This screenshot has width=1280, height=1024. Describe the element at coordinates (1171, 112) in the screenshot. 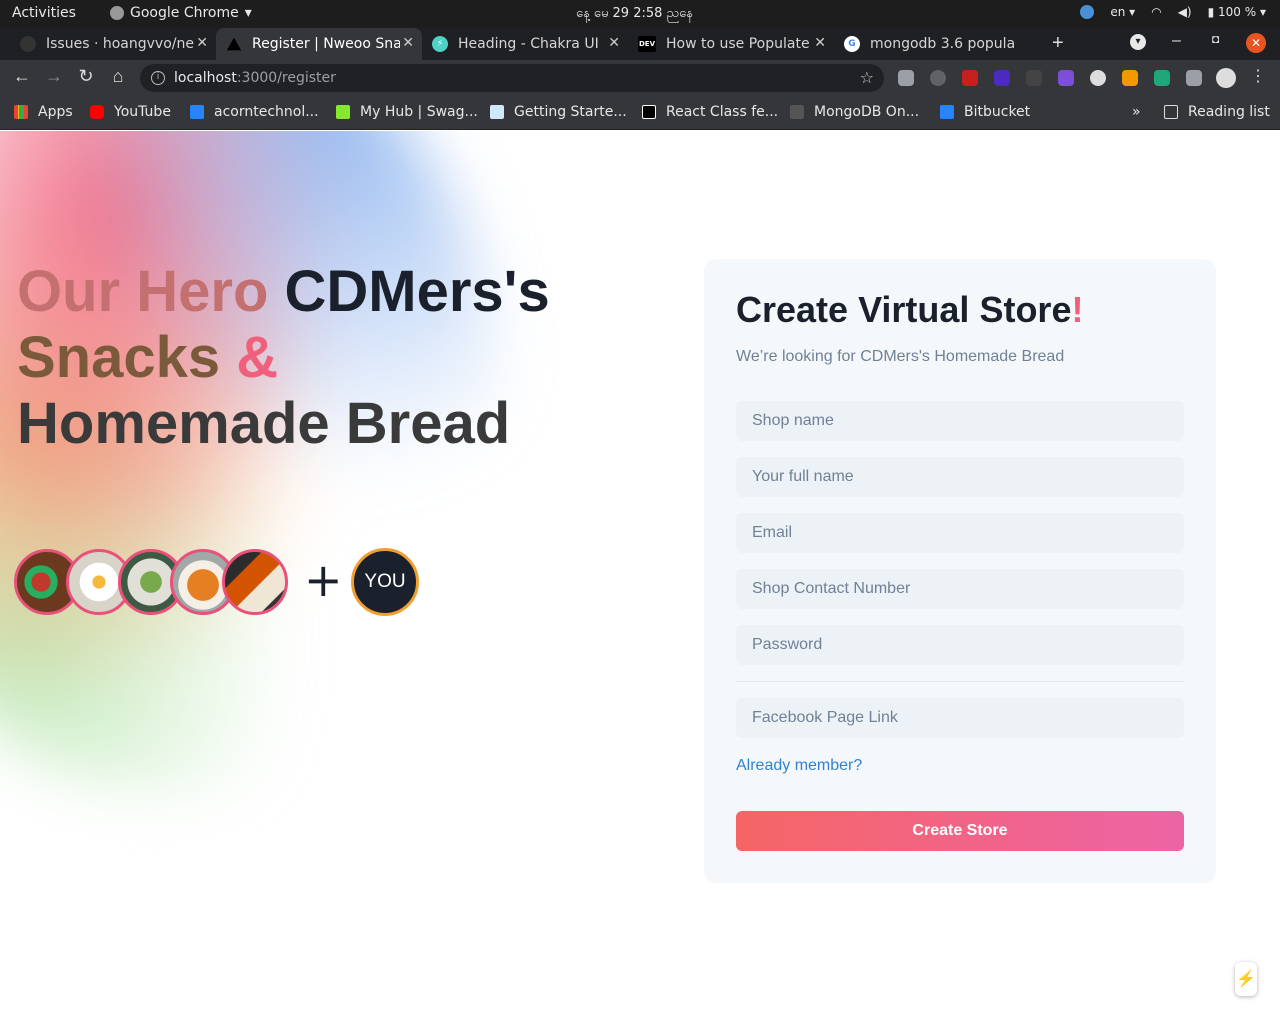

I see `reading-list-icon` at that location.